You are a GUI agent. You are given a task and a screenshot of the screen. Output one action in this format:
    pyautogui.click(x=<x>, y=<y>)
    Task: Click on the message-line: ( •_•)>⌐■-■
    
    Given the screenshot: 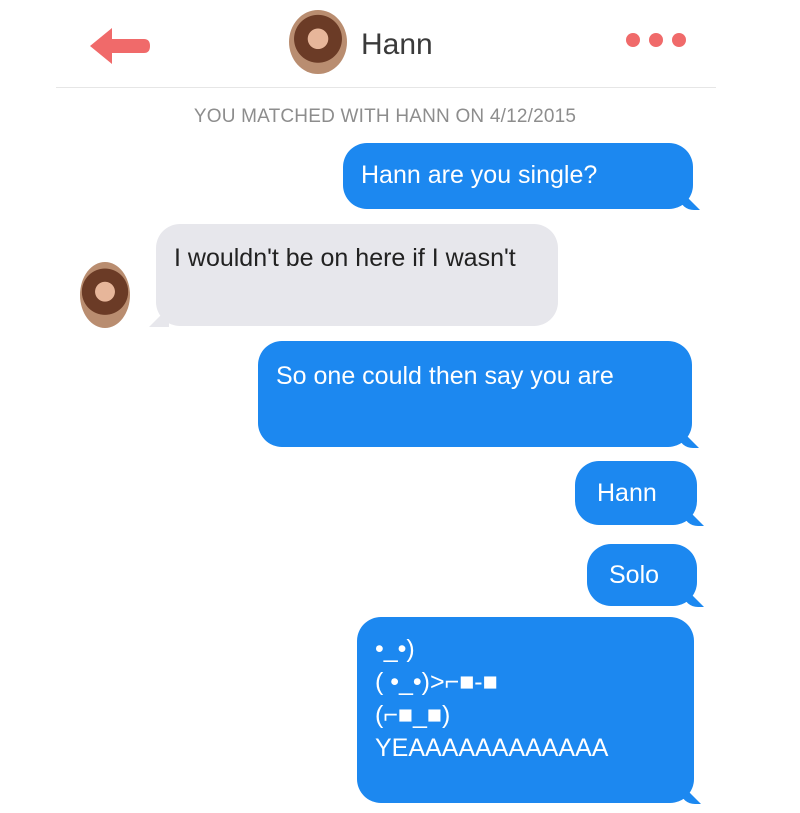 What is the action you would take?
    pyautogui.click(x=436, y=682)
    